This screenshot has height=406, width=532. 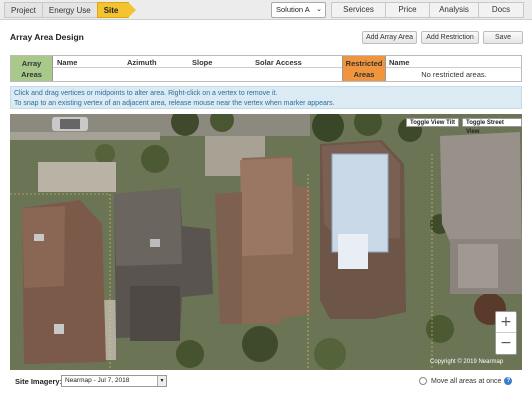 I want to click on add-array-area-button: Add Array Area, so click(x=389, y=37).